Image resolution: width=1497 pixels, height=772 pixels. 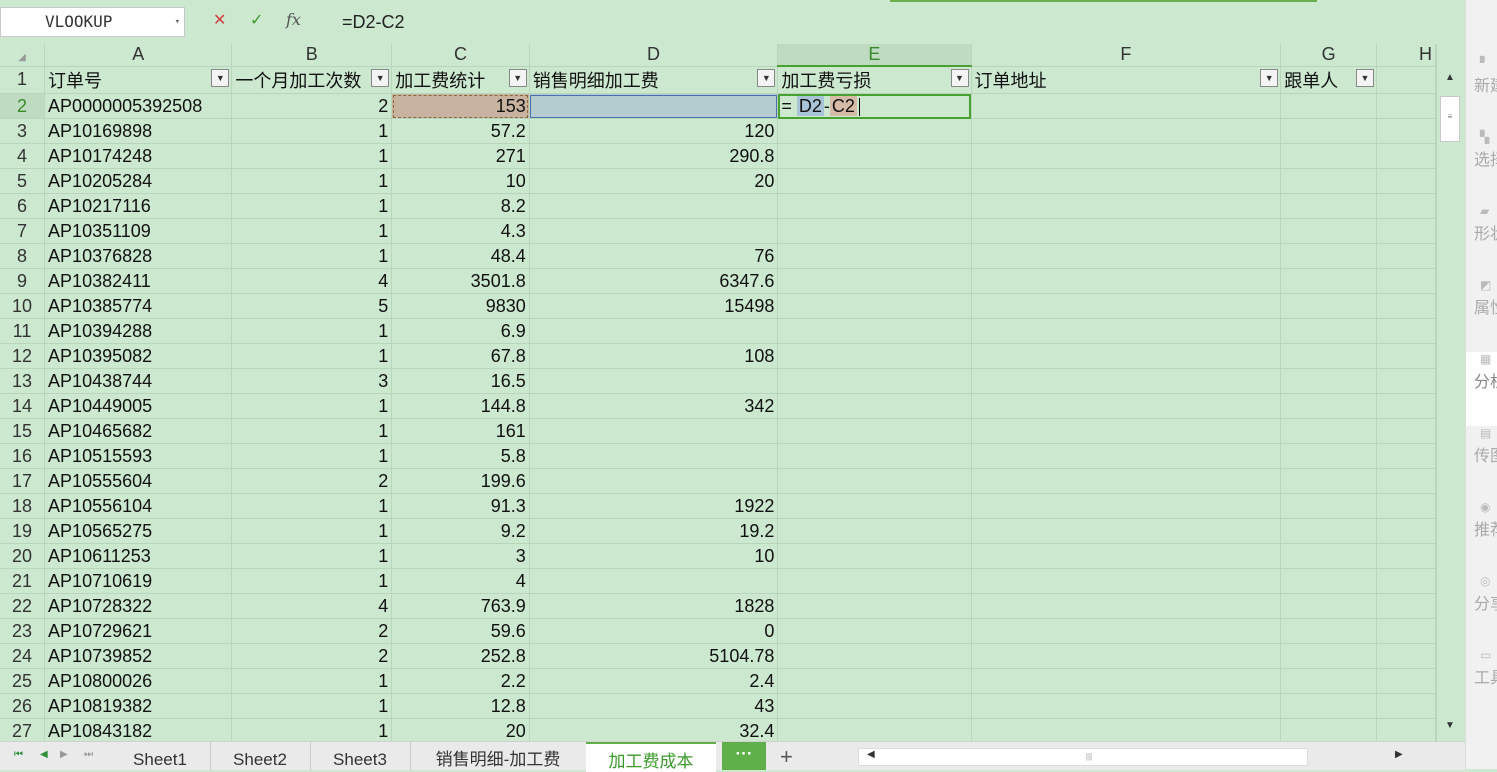 What do you see at coordinates (64, 754) in the screenshot?
I see `next-sheet-icon: ▶` at bounding box center [64, 754].